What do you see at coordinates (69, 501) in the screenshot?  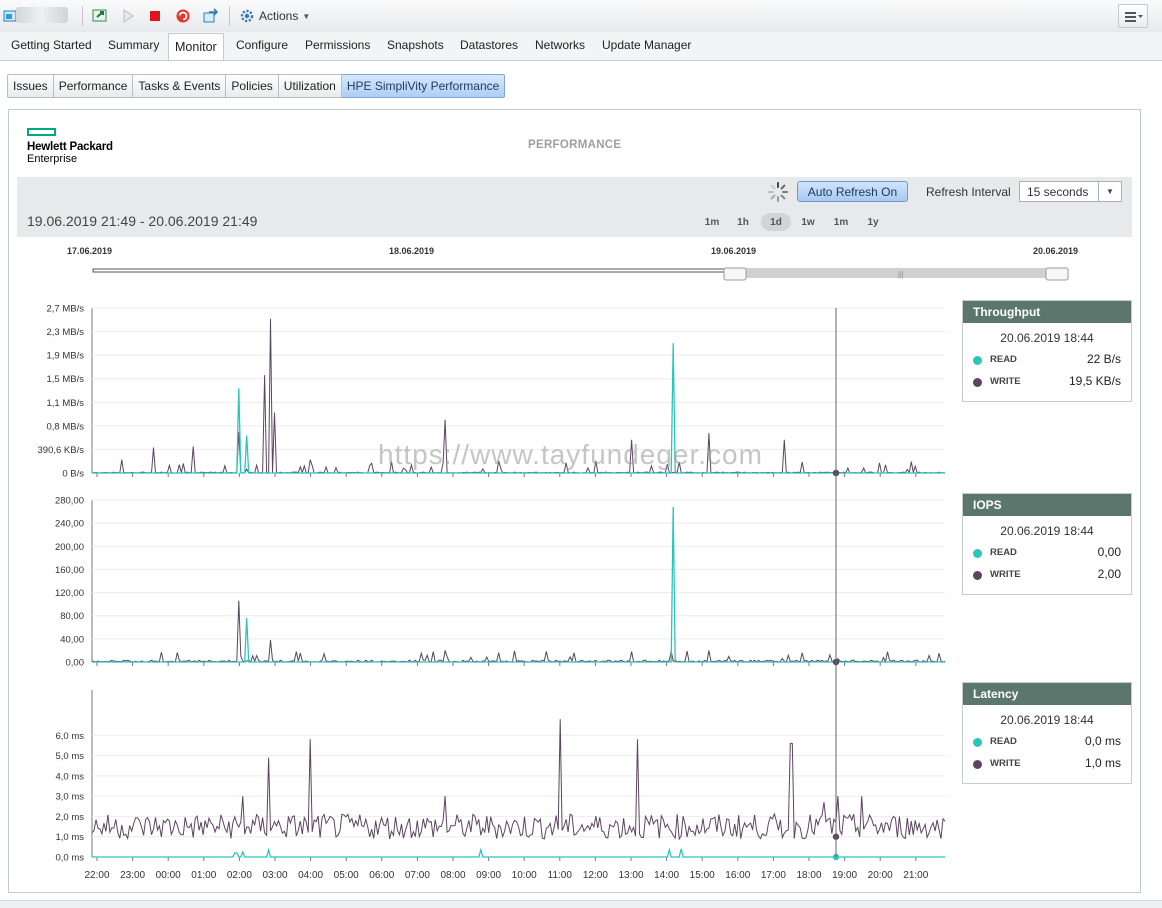 I see `y-tick-label: 280,00` at bounding box center [69, 501].